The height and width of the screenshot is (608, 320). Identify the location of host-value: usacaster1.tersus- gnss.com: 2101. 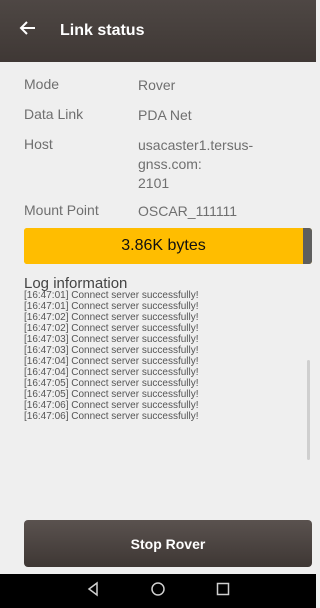
(218, 164).